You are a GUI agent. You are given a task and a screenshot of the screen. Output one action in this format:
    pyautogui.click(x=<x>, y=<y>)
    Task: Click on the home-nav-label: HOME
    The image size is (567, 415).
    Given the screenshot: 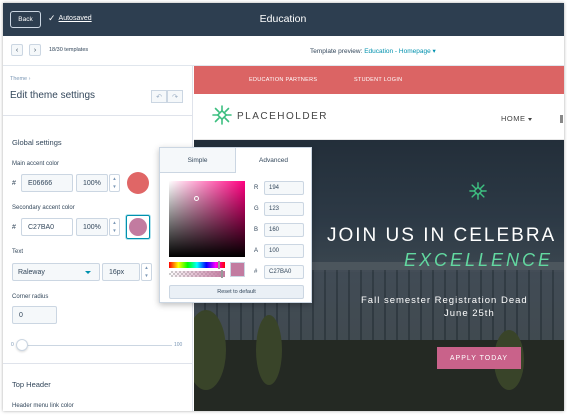 What is the action you would take?
    pyautogui.click(x=513, y=118)
    